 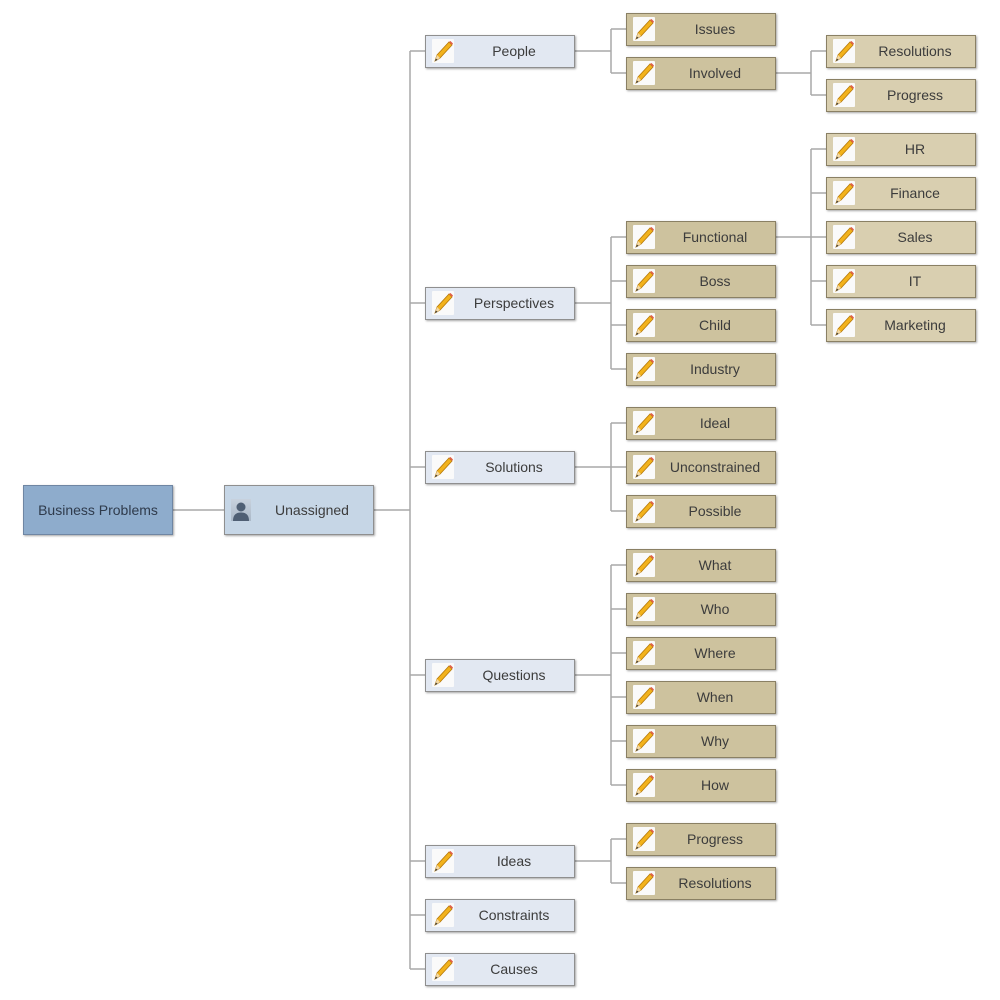 I want to click on topic-label: Functional, so click(x=715, y=237).